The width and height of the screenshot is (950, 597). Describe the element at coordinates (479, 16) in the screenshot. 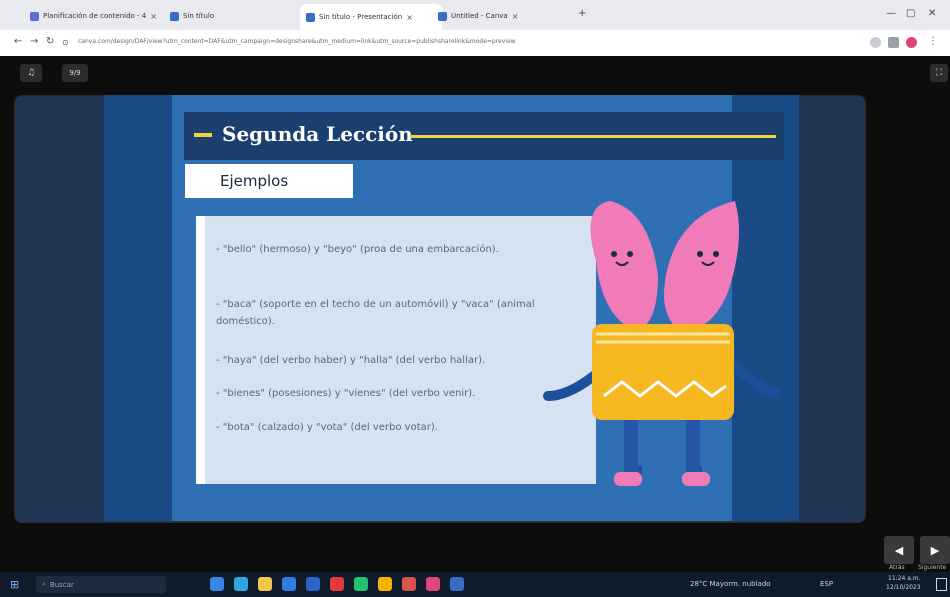

I see `tab-title: Untitled - Canva` at that location.